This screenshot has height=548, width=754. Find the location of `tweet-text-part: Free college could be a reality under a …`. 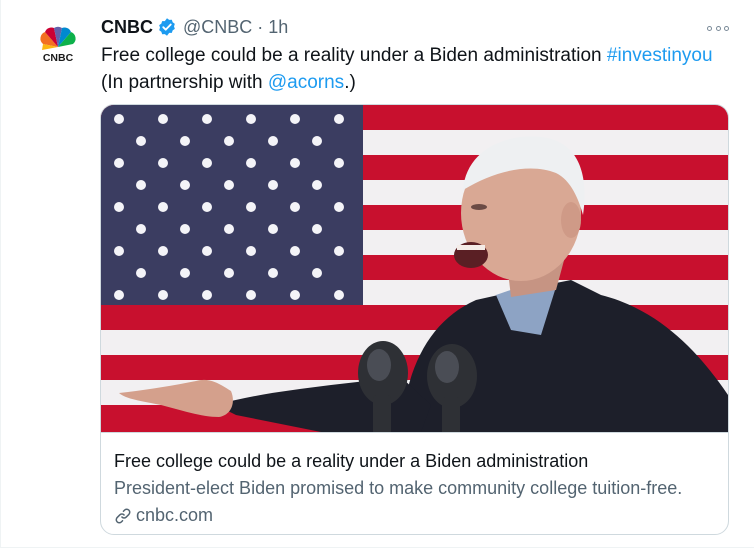

tweet-text-part: Free college could be a reality under a … is located at coordinates (354, 55).